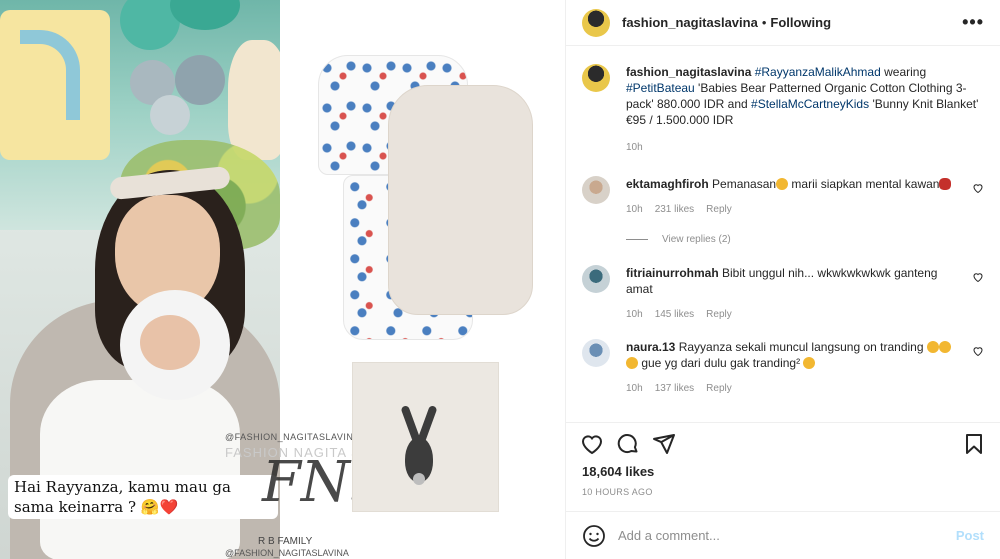 This screenshot has height=559, width=1000. I want to click on emoji-picker-icon, so click(594, 536).